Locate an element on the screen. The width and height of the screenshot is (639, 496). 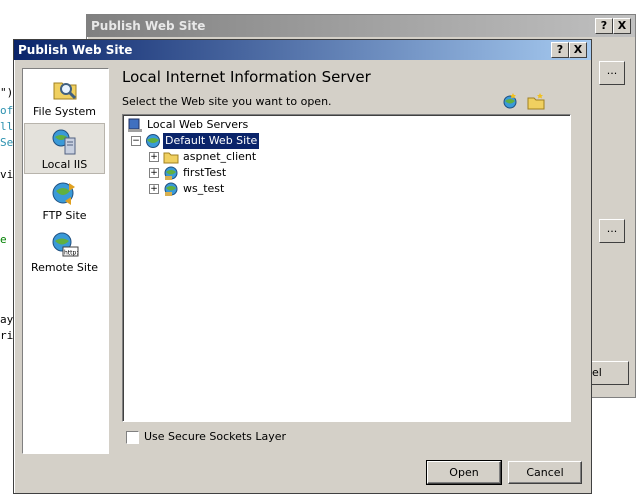
tree-node-label: aspnet_client is located at coordinates (220, 156).